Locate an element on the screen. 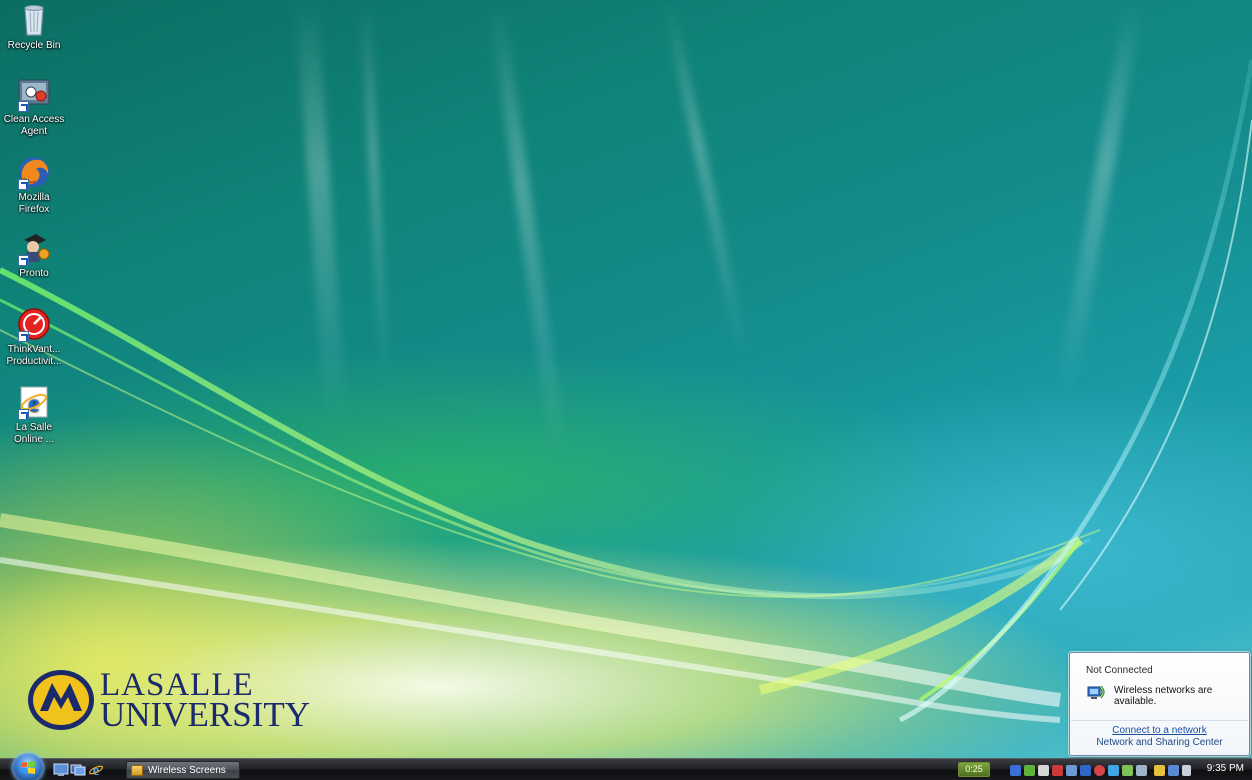  lasalle-university-logo: LASALLE UNIVERSITY is located at coordinates (168, 700).